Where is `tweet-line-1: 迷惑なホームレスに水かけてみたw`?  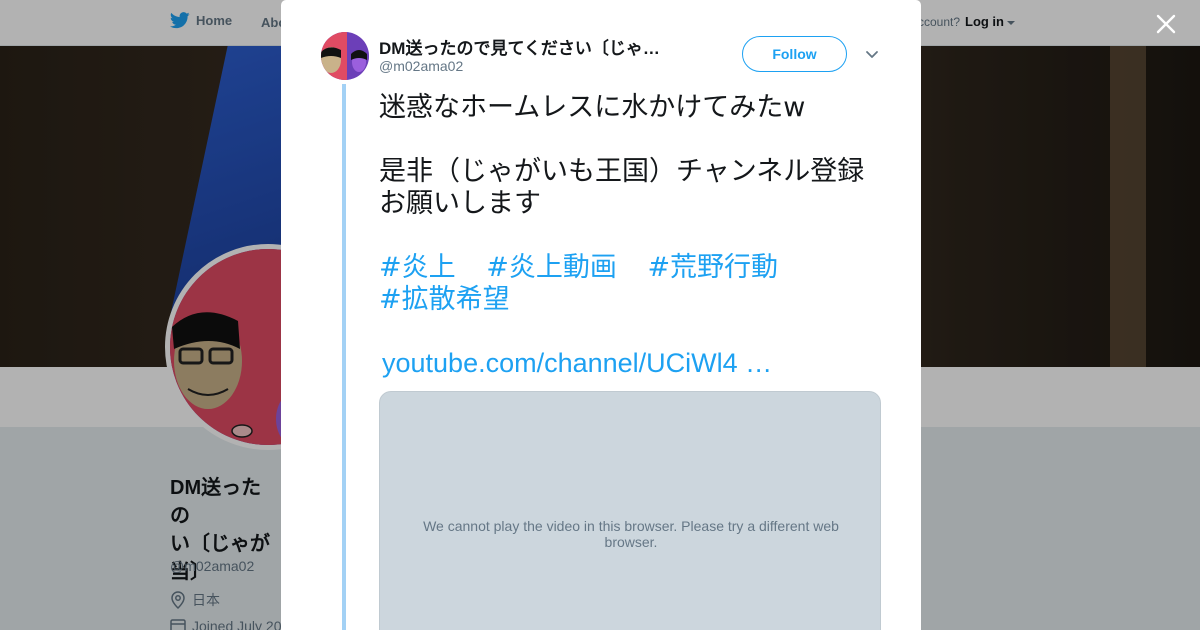
tweet-line-1: 迷惑なホームレスに水かけてみたw is located at coordinates (592, 107).